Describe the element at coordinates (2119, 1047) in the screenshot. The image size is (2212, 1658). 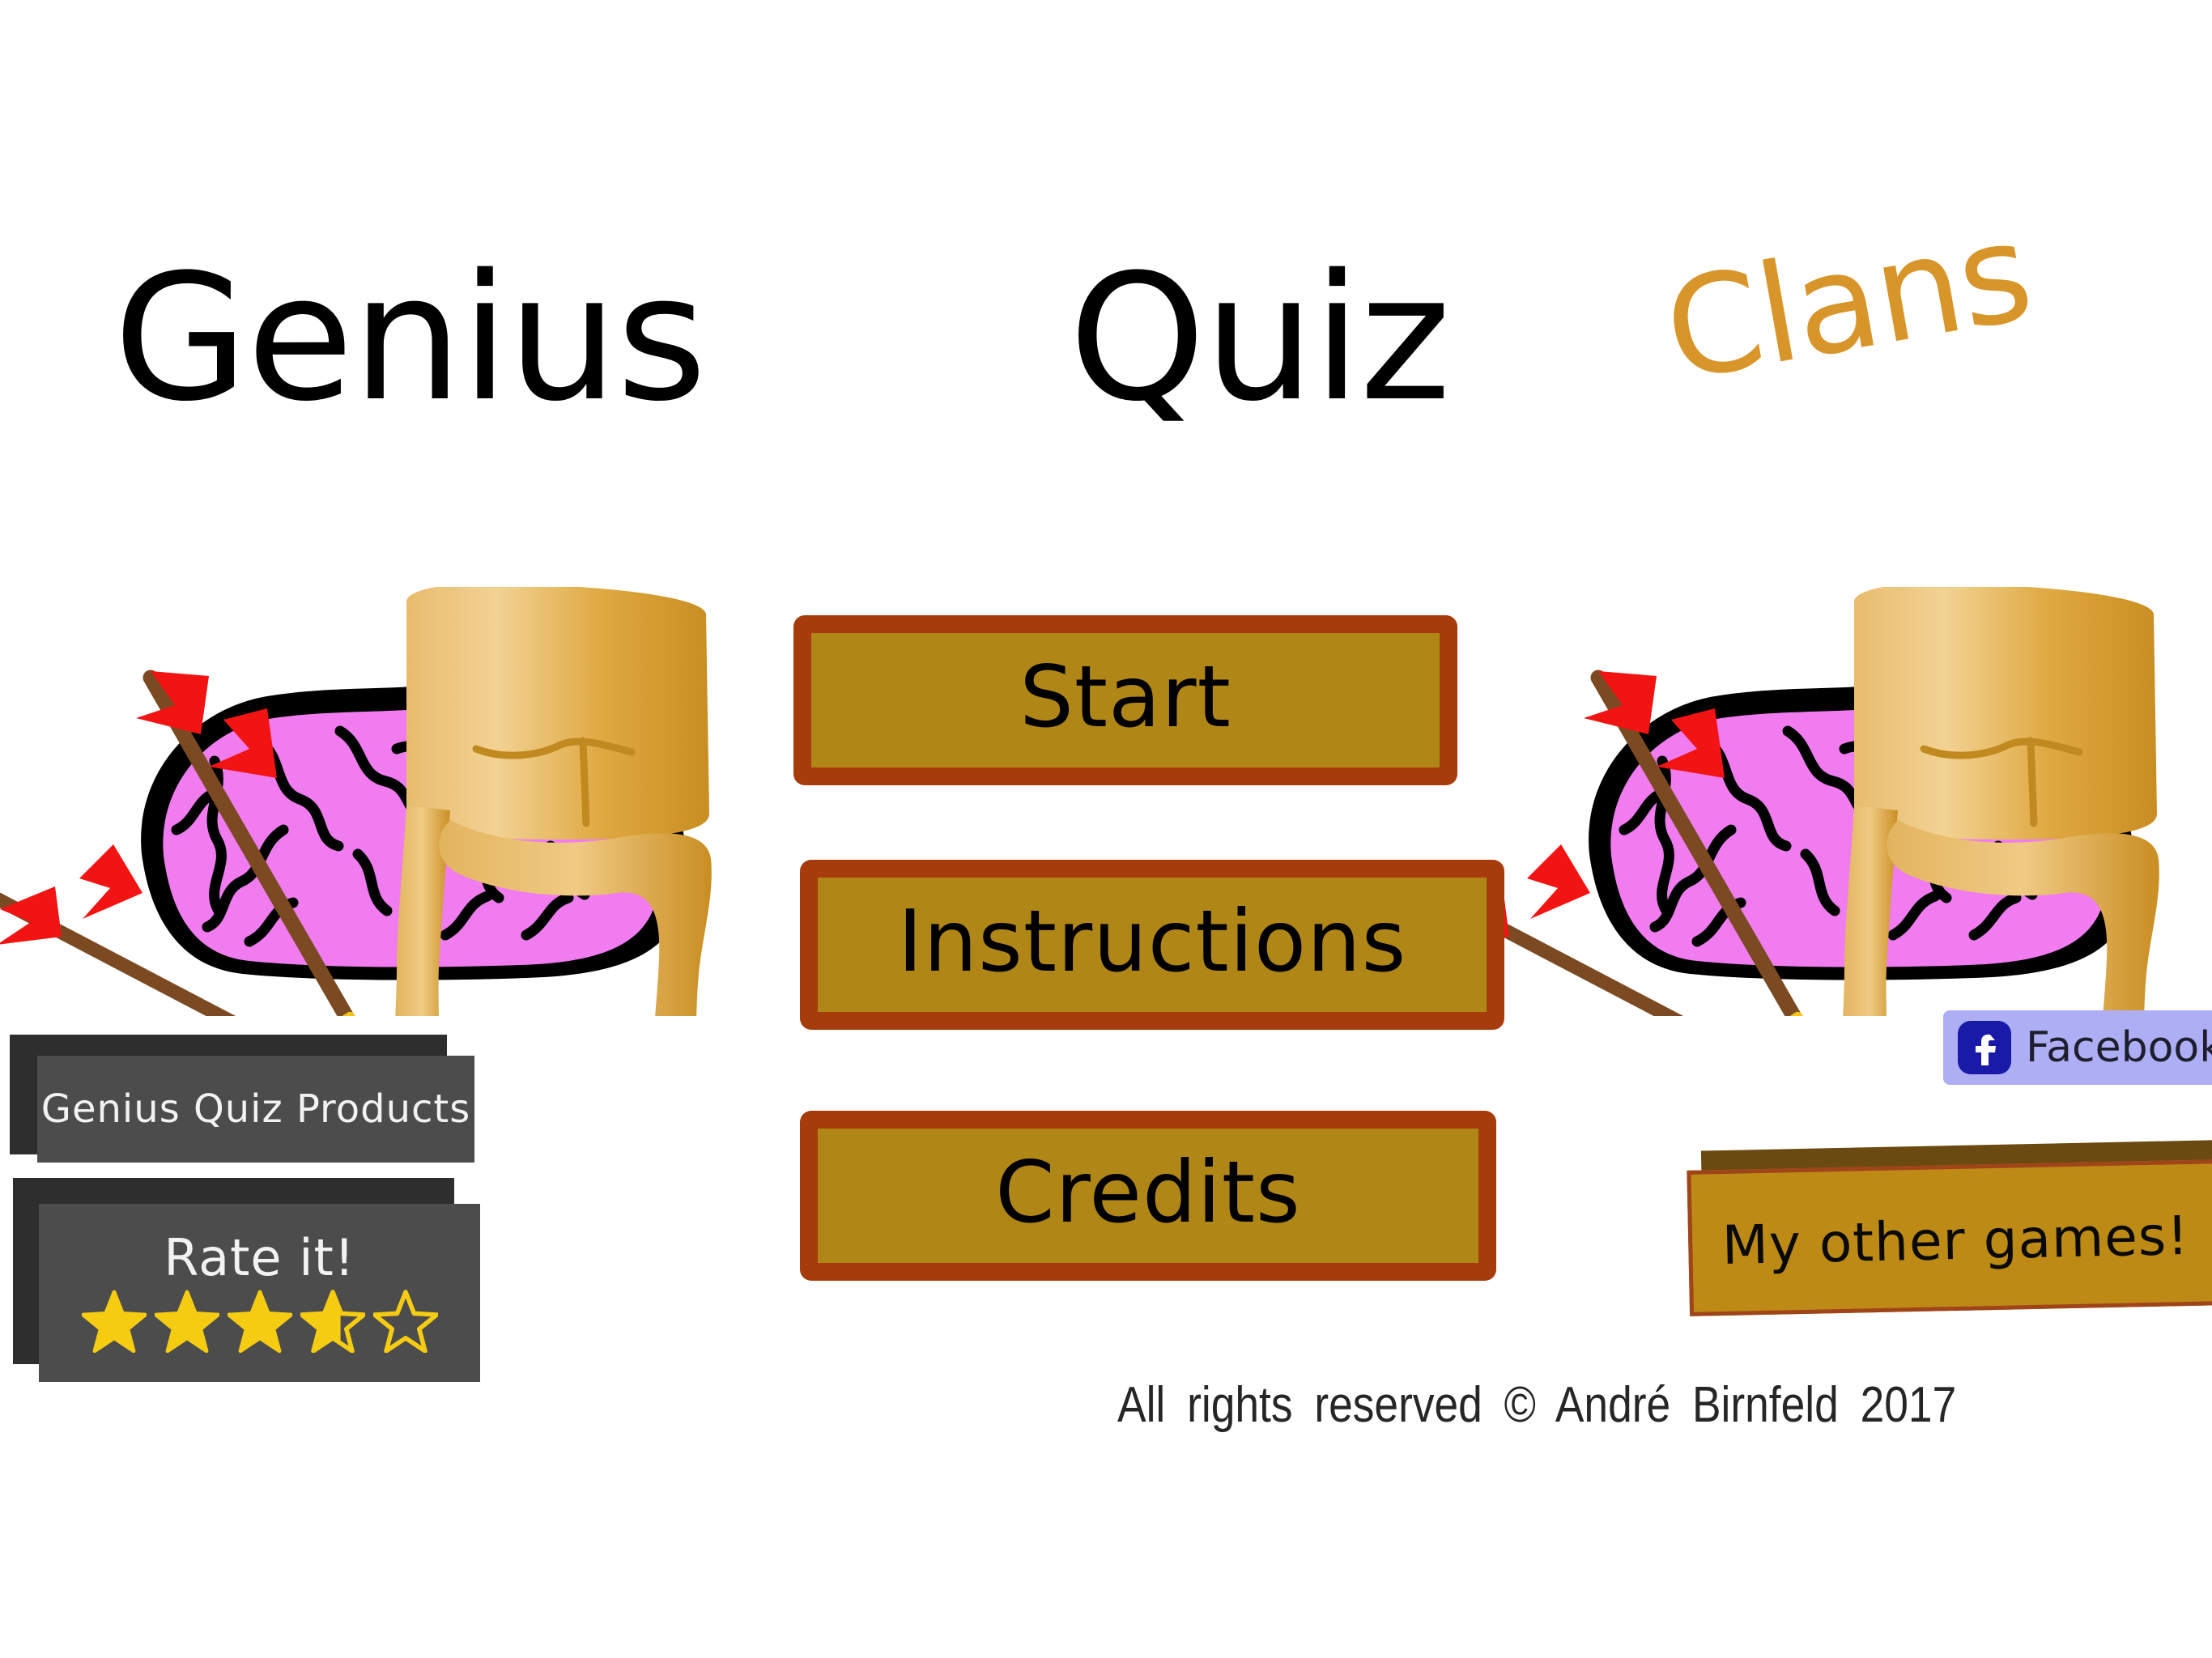
I see `facebook-label: Facebook` at that location.